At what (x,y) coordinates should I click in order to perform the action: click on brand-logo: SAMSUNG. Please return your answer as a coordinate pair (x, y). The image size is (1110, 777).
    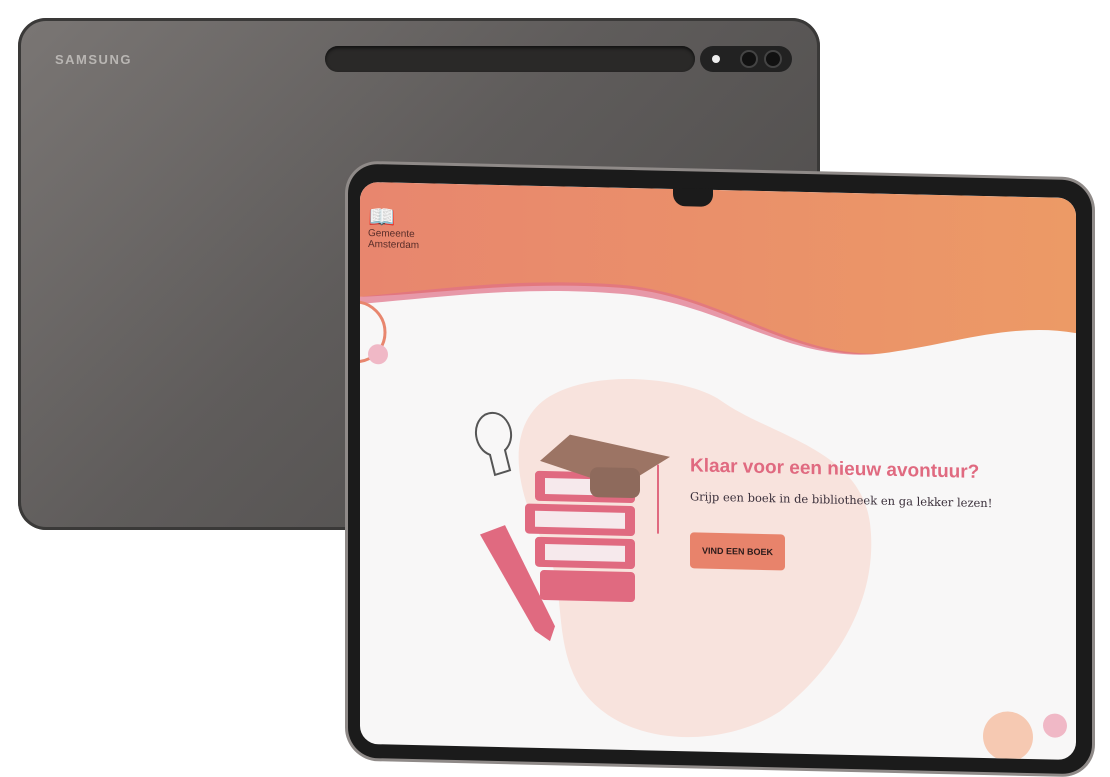
    Looking at the image, I should click on (93, 59).